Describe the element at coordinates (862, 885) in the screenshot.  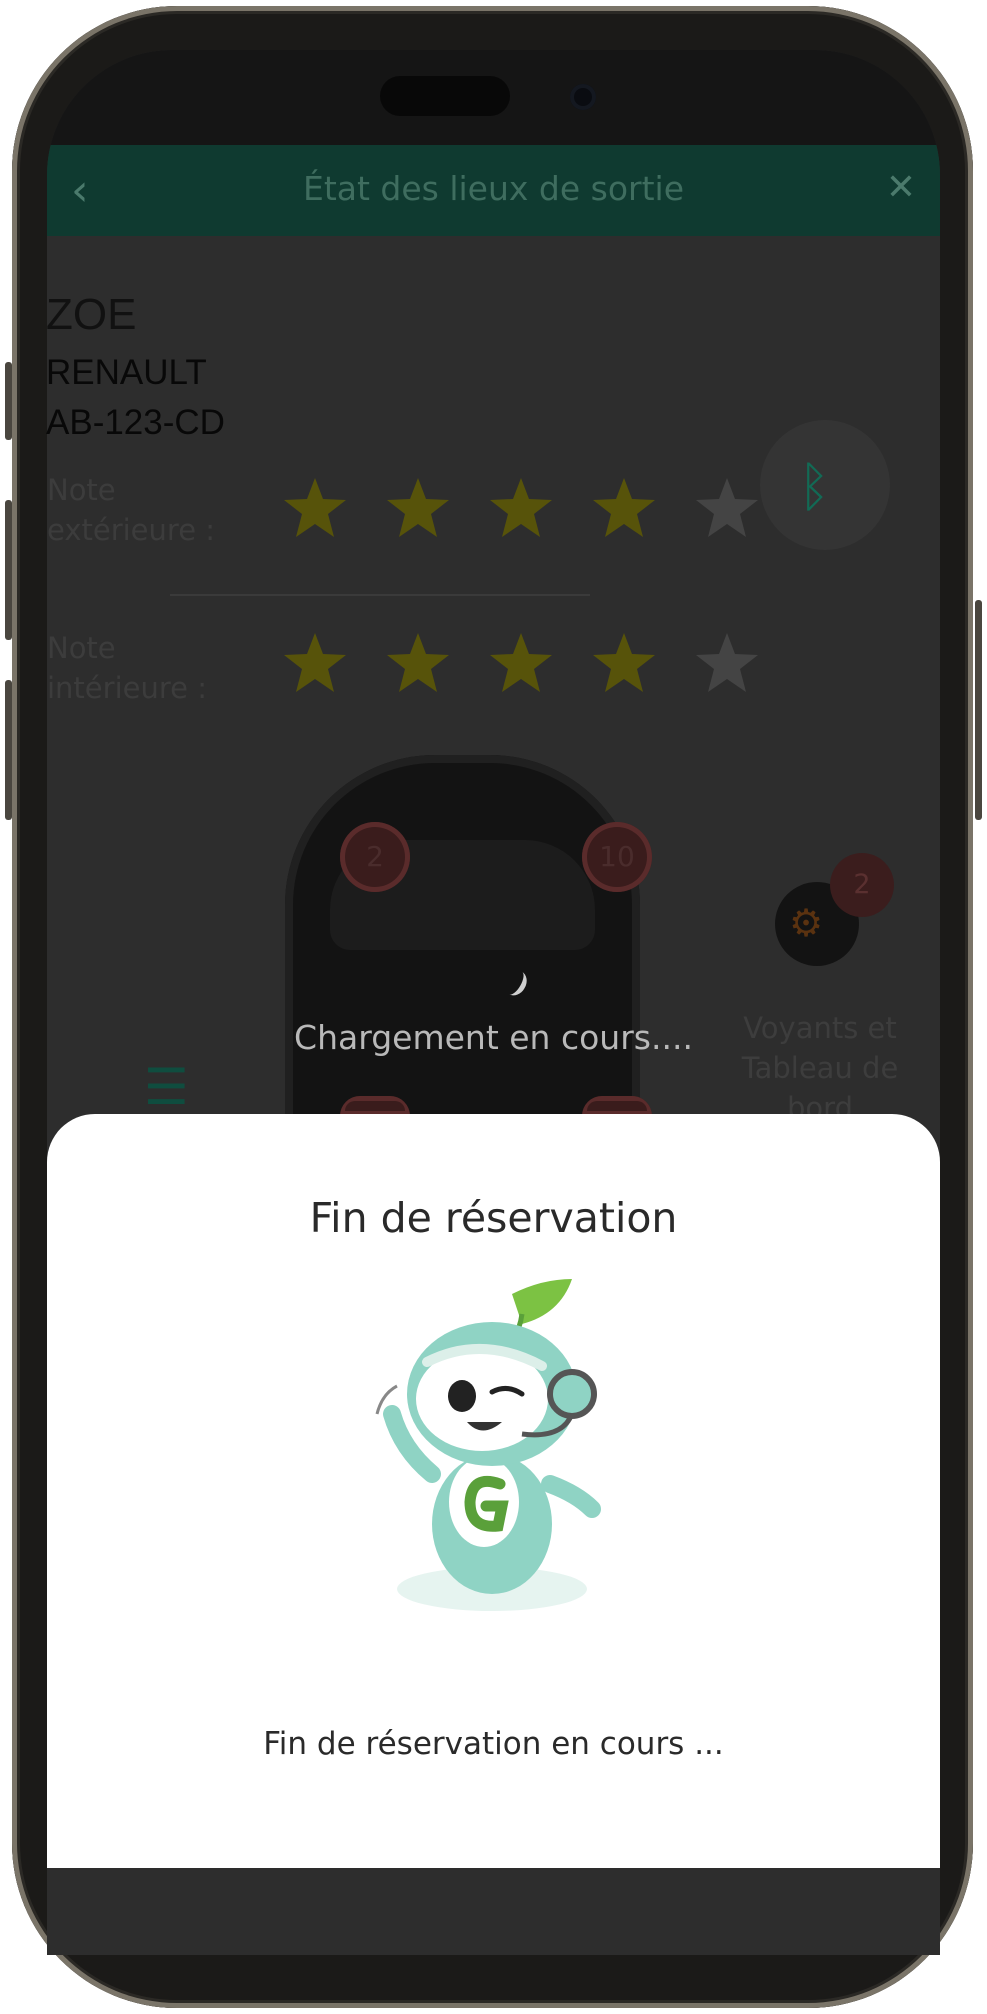
I see `dashboard-badge: 2` at that location.